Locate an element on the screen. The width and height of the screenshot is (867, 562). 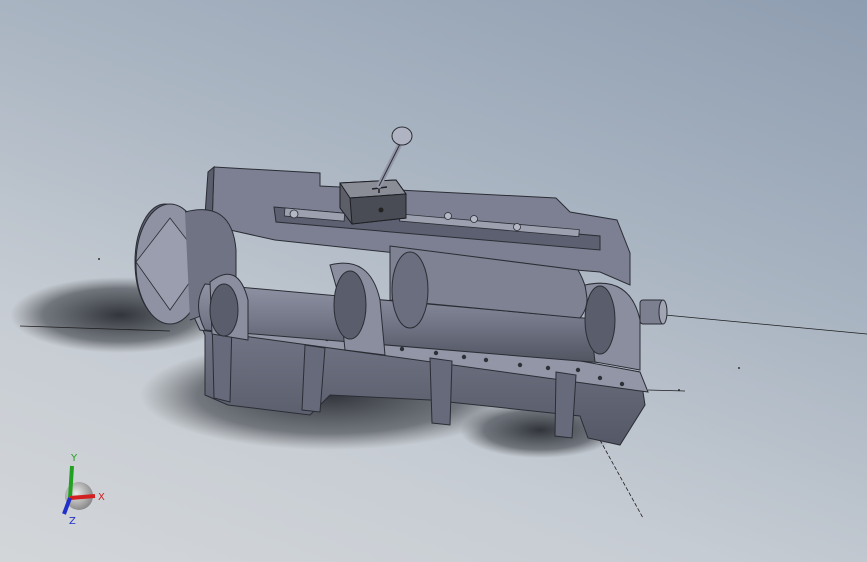
y-axis-label: Y is located at coordinates (74, 458).